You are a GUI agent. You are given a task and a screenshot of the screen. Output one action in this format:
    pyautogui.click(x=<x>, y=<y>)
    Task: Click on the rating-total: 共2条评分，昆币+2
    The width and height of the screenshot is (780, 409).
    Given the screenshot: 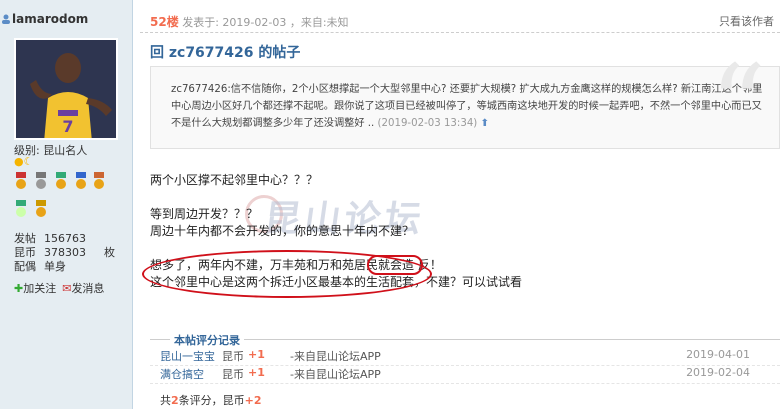 What is the action you would take?
    pyautogui.click(x=211, y=400)
    